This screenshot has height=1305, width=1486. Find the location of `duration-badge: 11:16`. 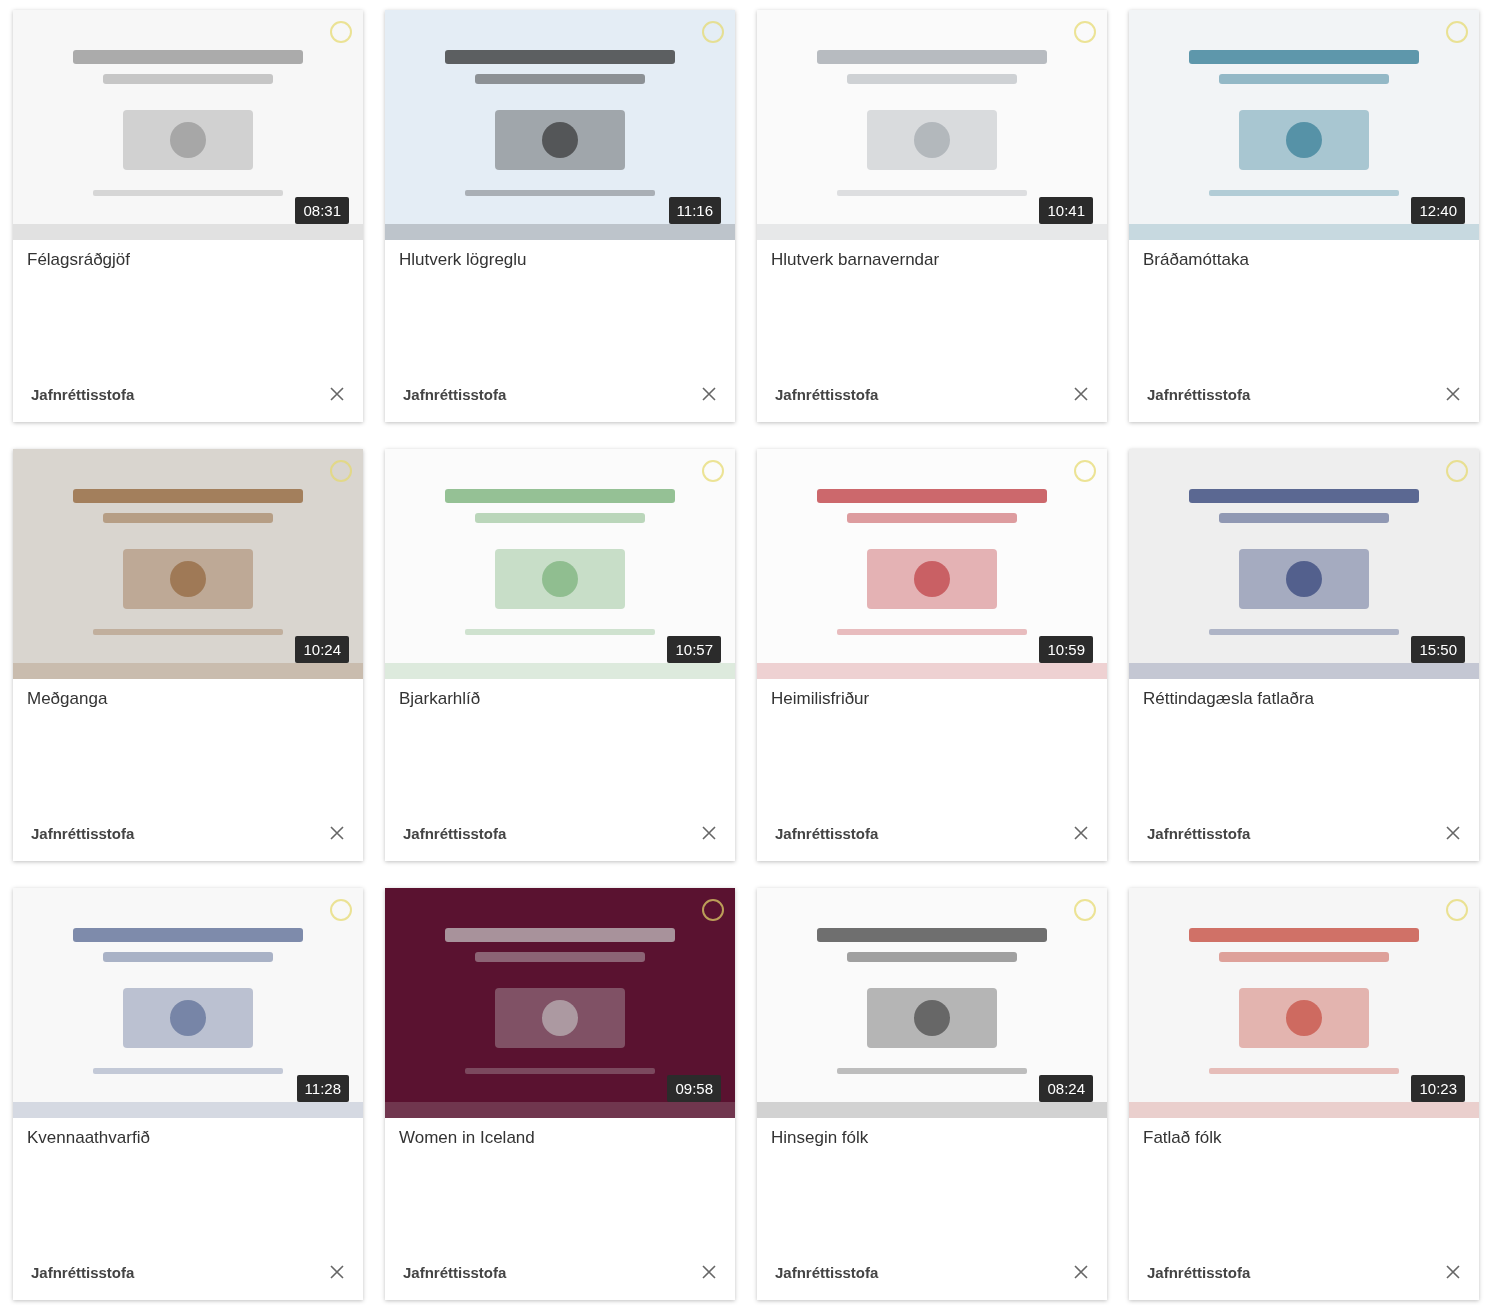

duration-badge: 11:16 is located at coordinates (694, 210).